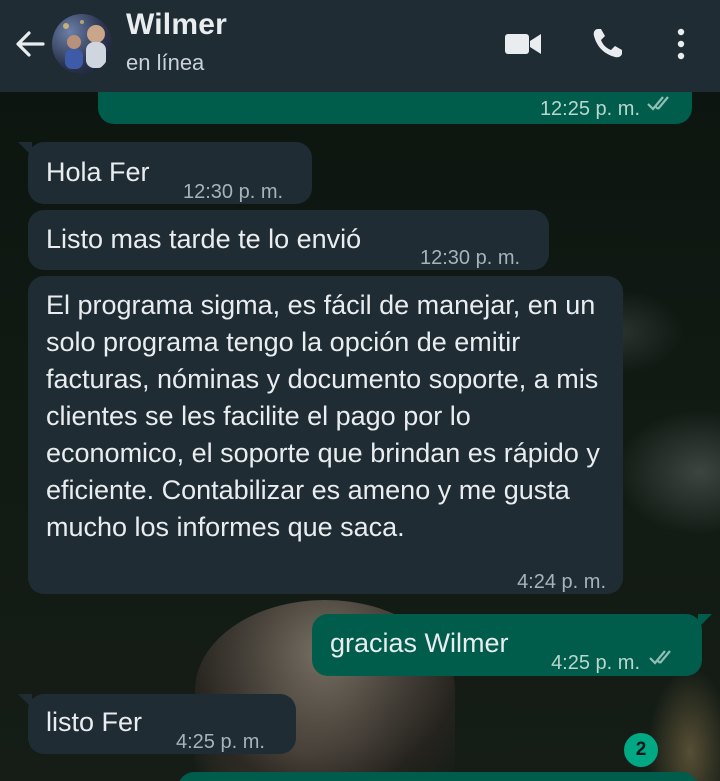 The image size is (720, 781). I want to click on message-incoming: Listo mas tarde te lo envió 12:30 p. m., so click(288, 240).